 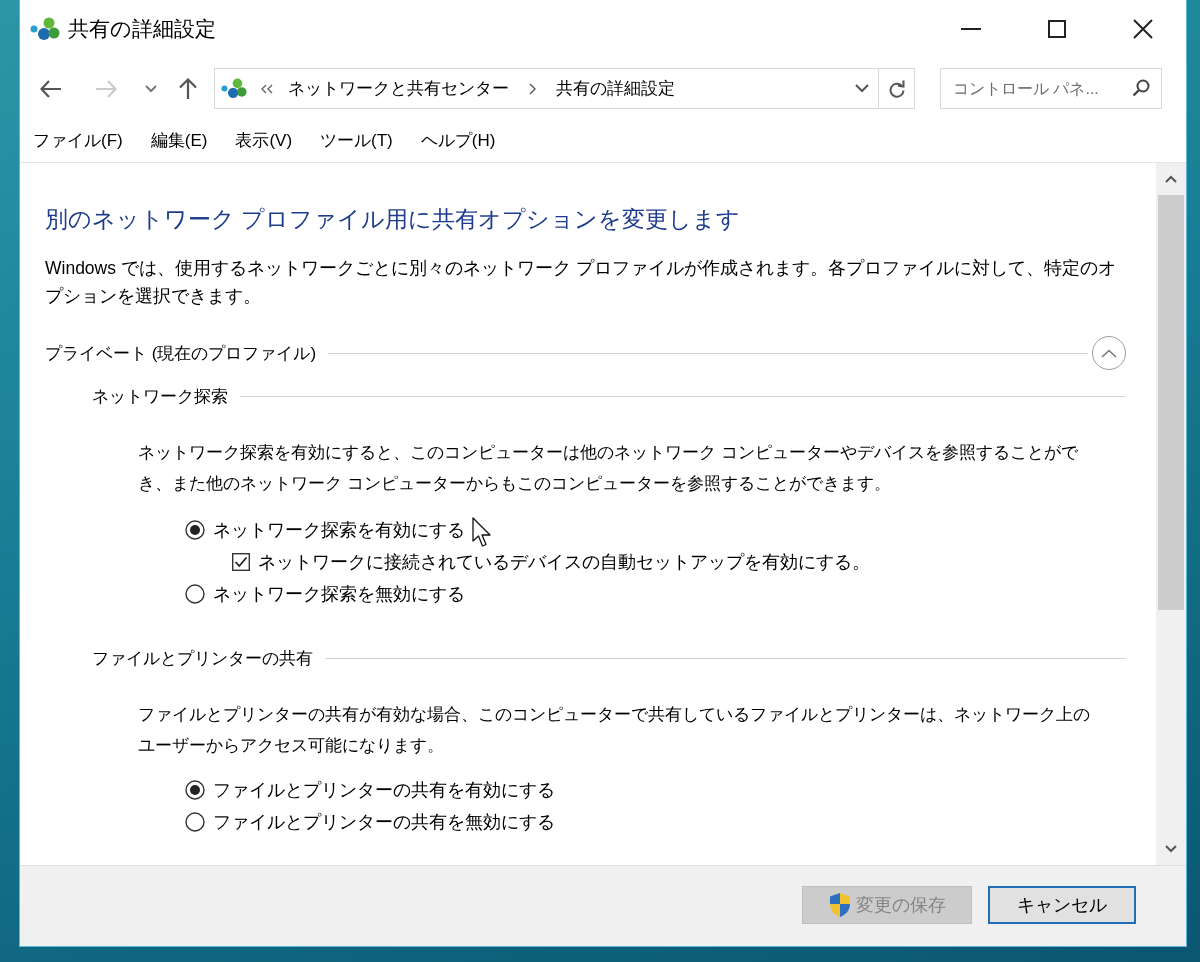 I want to click on section-title: ファイルとプリンターの共有, so click(x=202, y=658).